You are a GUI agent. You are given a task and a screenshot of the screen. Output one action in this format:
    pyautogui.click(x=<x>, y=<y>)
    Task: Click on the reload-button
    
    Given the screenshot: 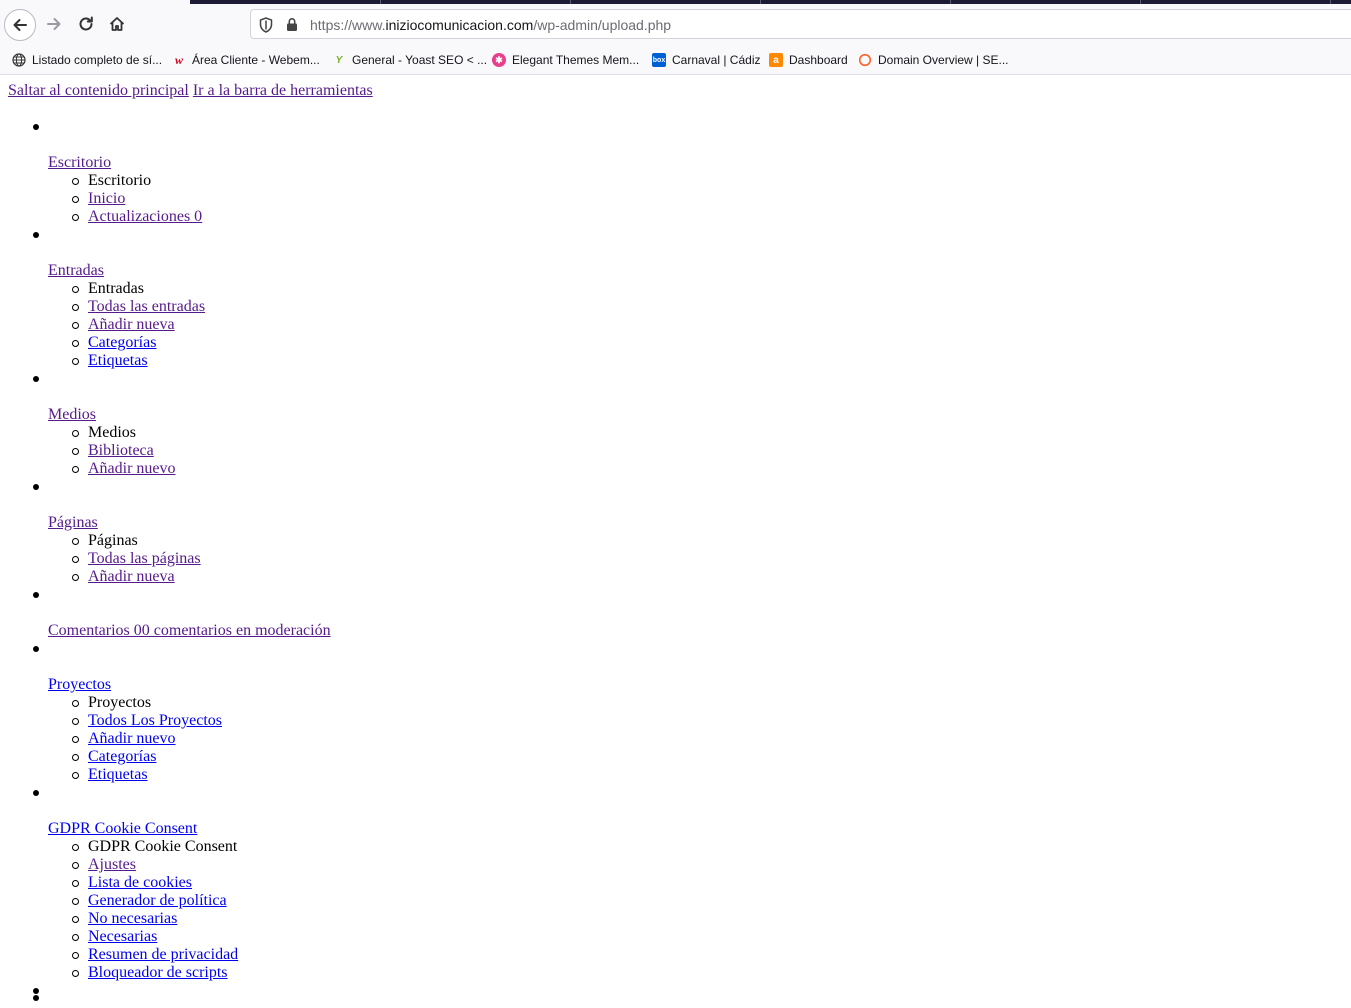 What is the action you would take?
    pyautogui.click(x=86, y=24)
    